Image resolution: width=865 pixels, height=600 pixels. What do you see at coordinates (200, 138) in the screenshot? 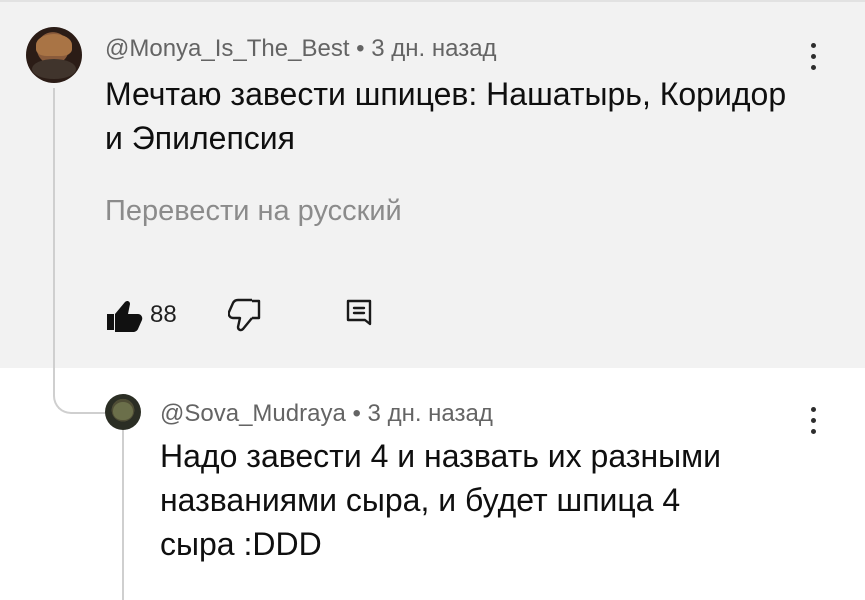
I see `parent-text-line: и Эпилепсия` at bounding box center [200, 138].